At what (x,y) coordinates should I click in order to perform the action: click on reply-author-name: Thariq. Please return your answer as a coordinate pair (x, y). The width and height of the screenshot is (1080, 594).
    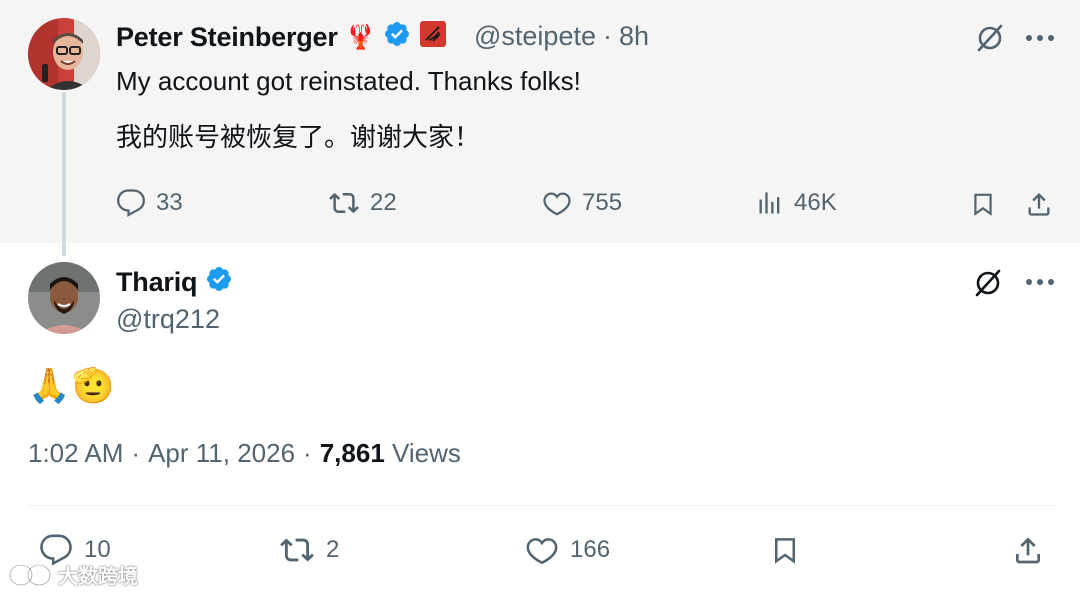
    Looking at the image, I should click on (174, 282).